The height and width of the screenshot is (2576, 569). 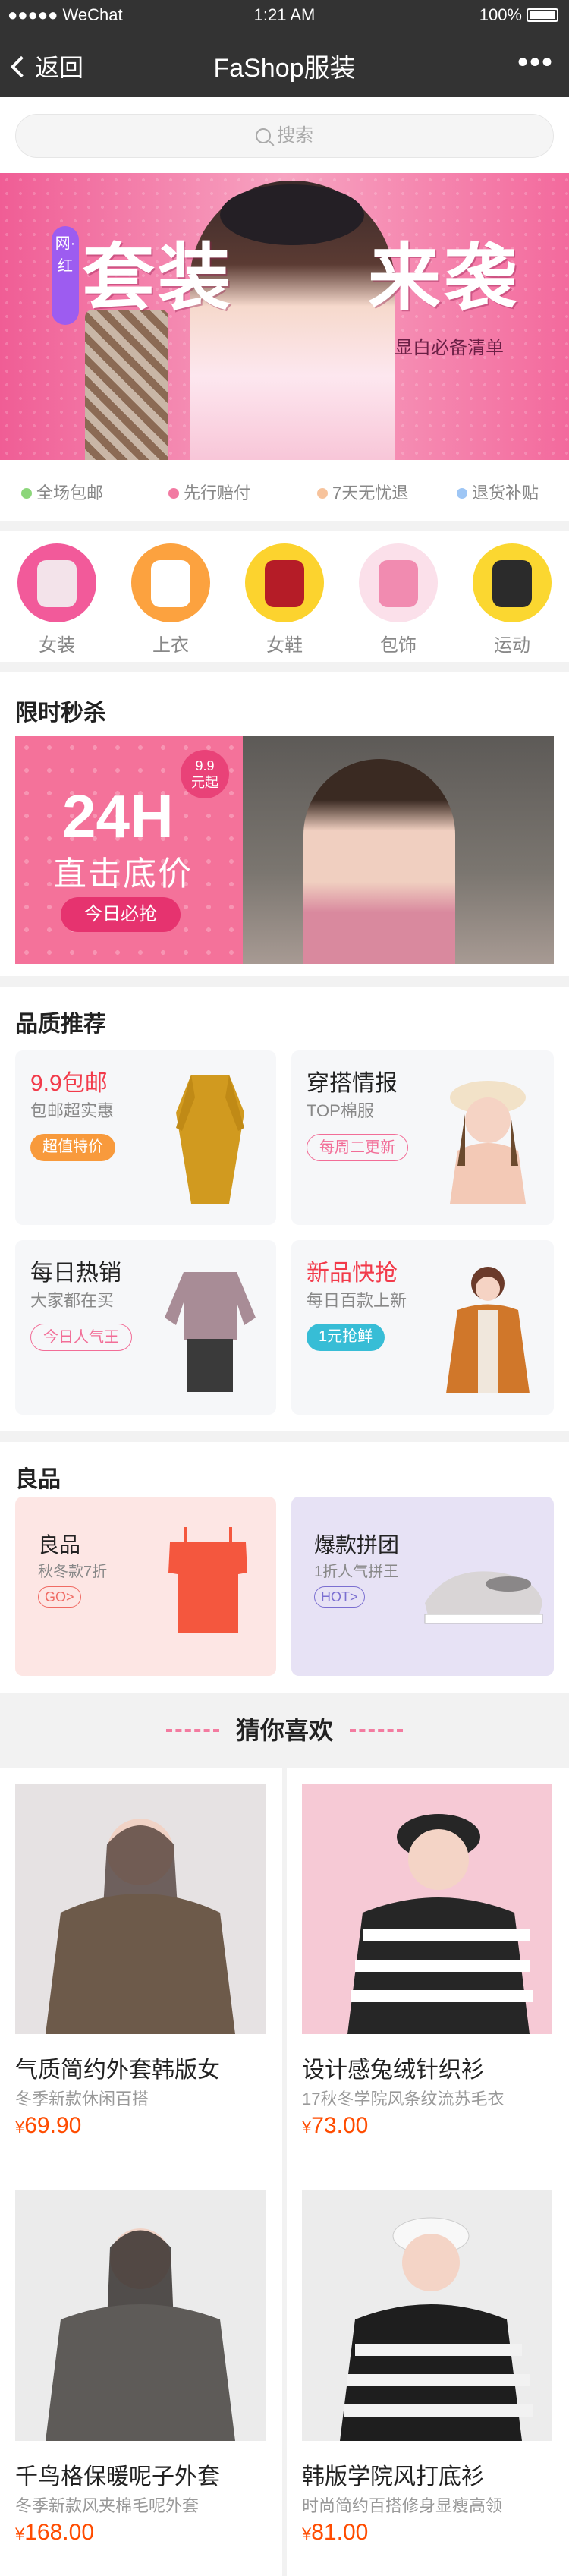 What do you see at coordinates (393, 2476) in the screenshot?
I see `product-name: 韩版学院风打底衫` at bounding box center [393, 2476].